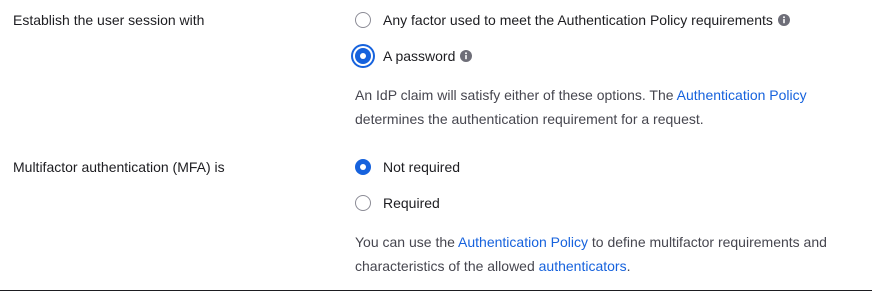 The image size is (872, 291). I want to click on mfa-option-required: Required, so click(397, 203).